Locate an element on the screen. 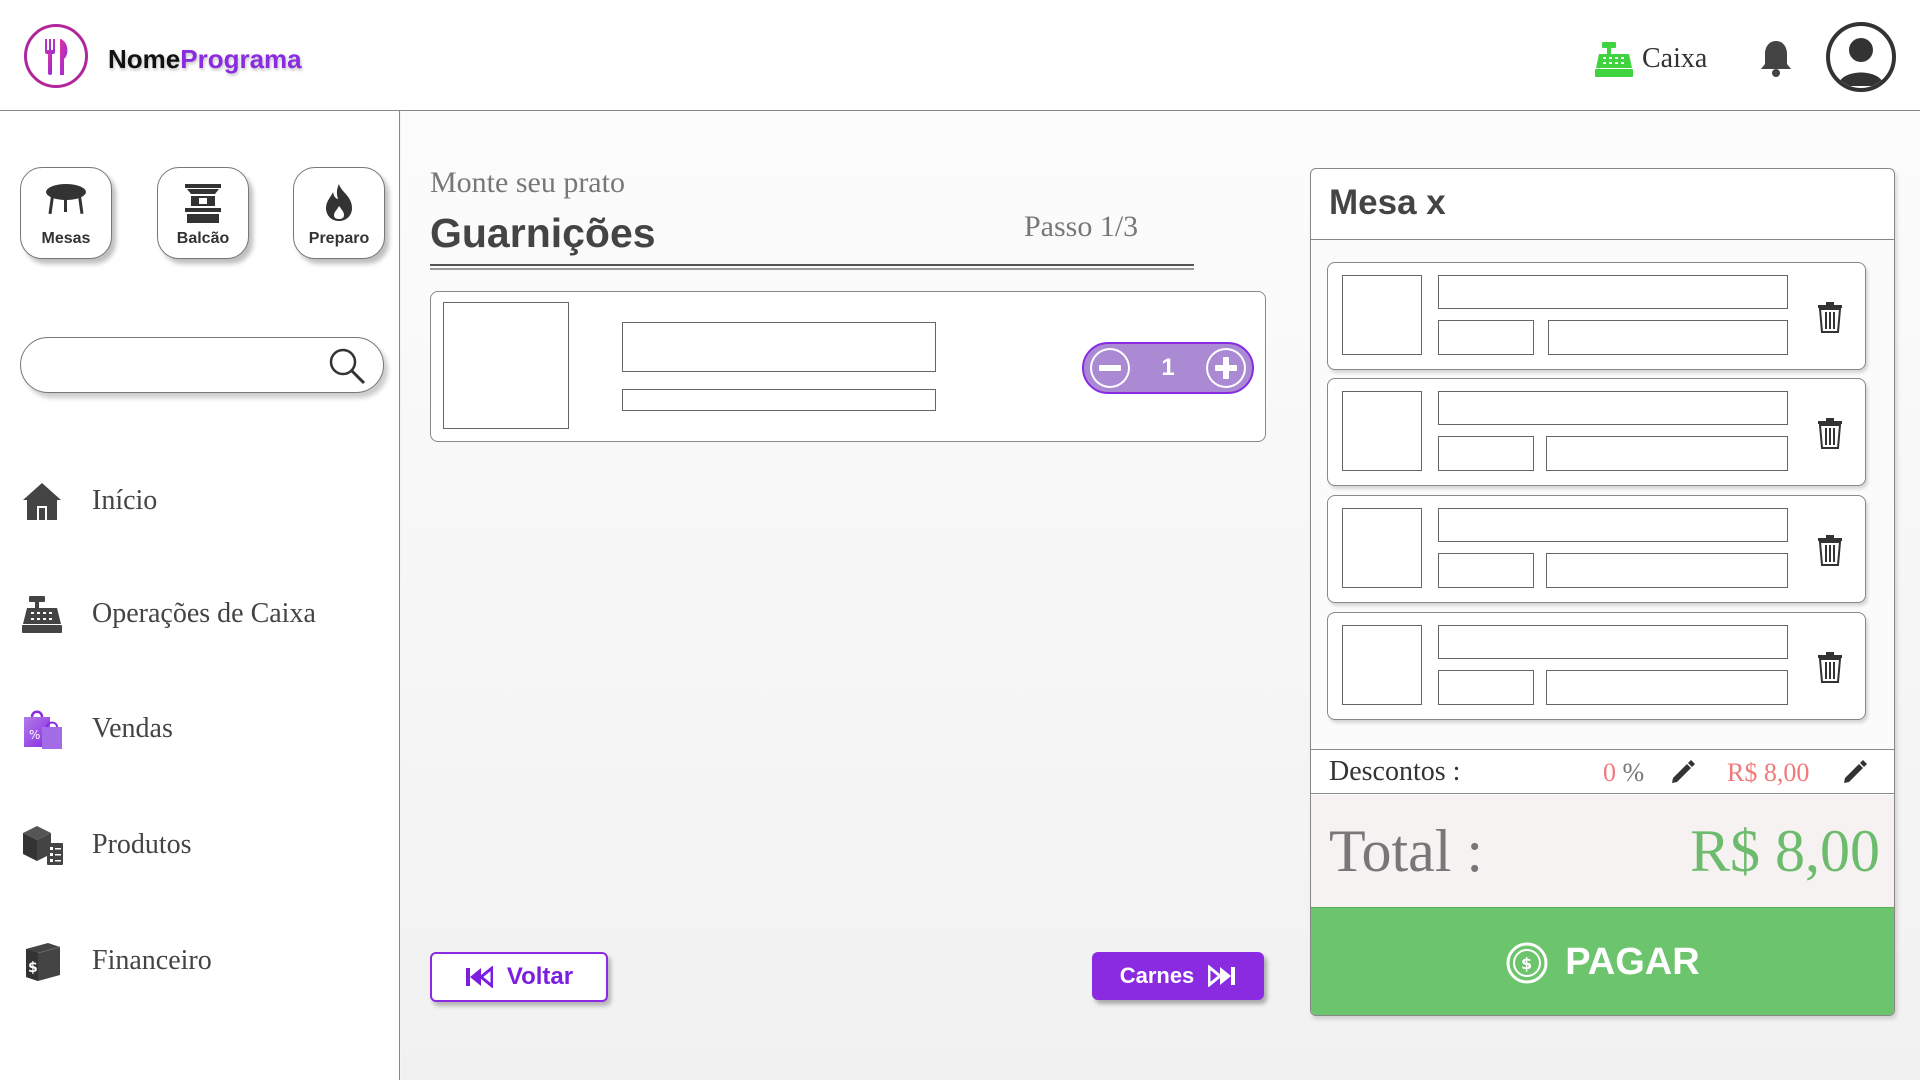  quick-button-label: Mesas is located at coordinates (66, 238).